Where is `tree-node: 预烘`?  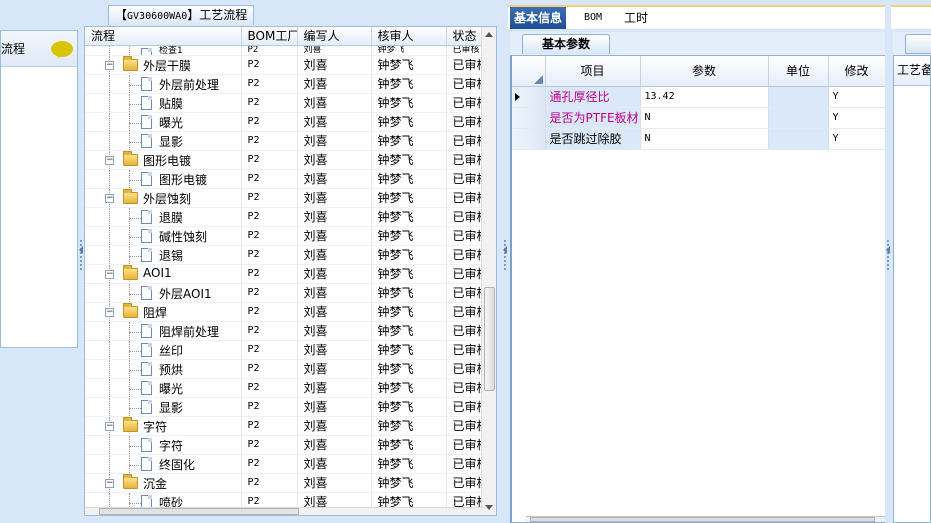 tree-node: 预烘 is located at coordinates (163, 369).